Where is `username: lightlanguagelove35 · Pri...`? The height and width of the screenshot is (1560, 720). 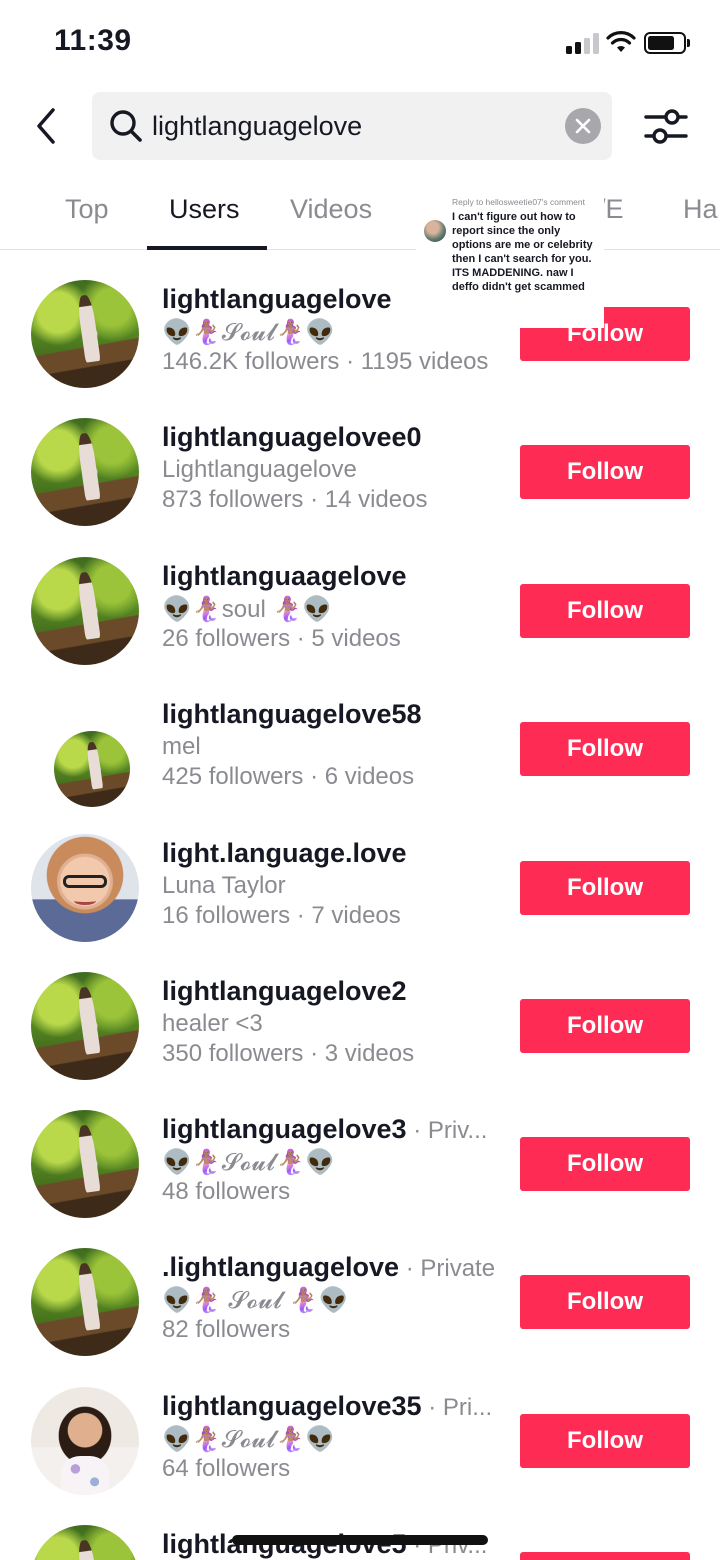 username: lightlanguagelove35 · Pri... is located at coordinates (327, 1406).